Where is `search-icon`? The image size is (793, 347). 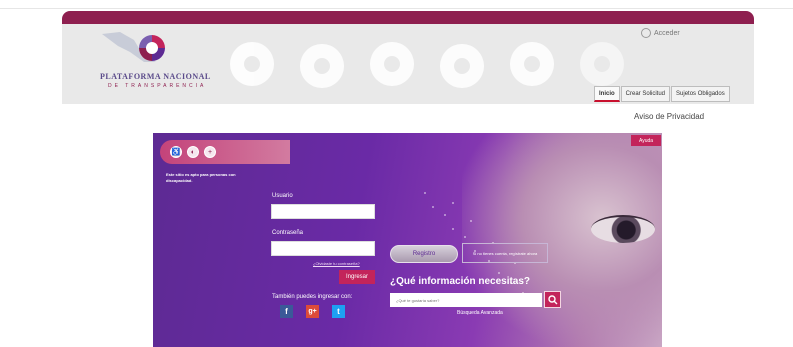
search-icon is located at coordinates (552, 299).